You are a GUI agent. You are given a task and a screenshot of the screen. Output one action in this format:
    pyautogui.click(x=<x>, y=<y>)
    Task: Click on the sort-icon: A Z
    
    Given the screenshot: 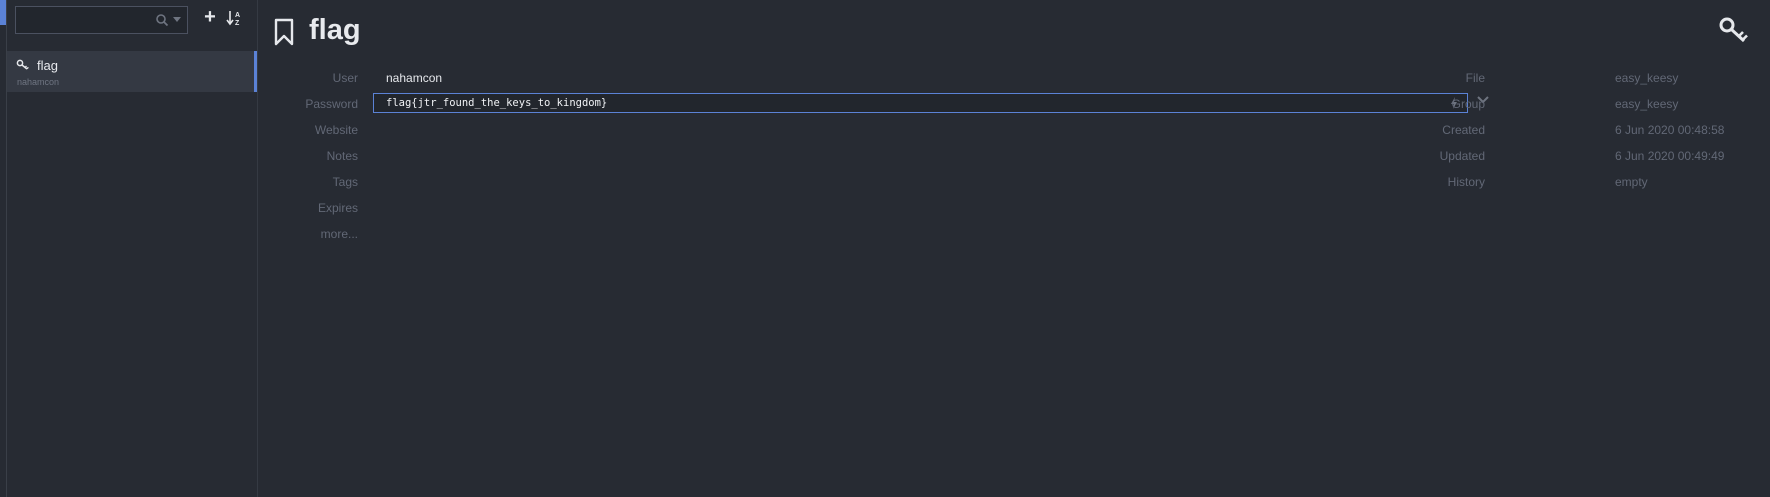 What is the action you would take?
    pyautogui.click(x=235, y=18)
    